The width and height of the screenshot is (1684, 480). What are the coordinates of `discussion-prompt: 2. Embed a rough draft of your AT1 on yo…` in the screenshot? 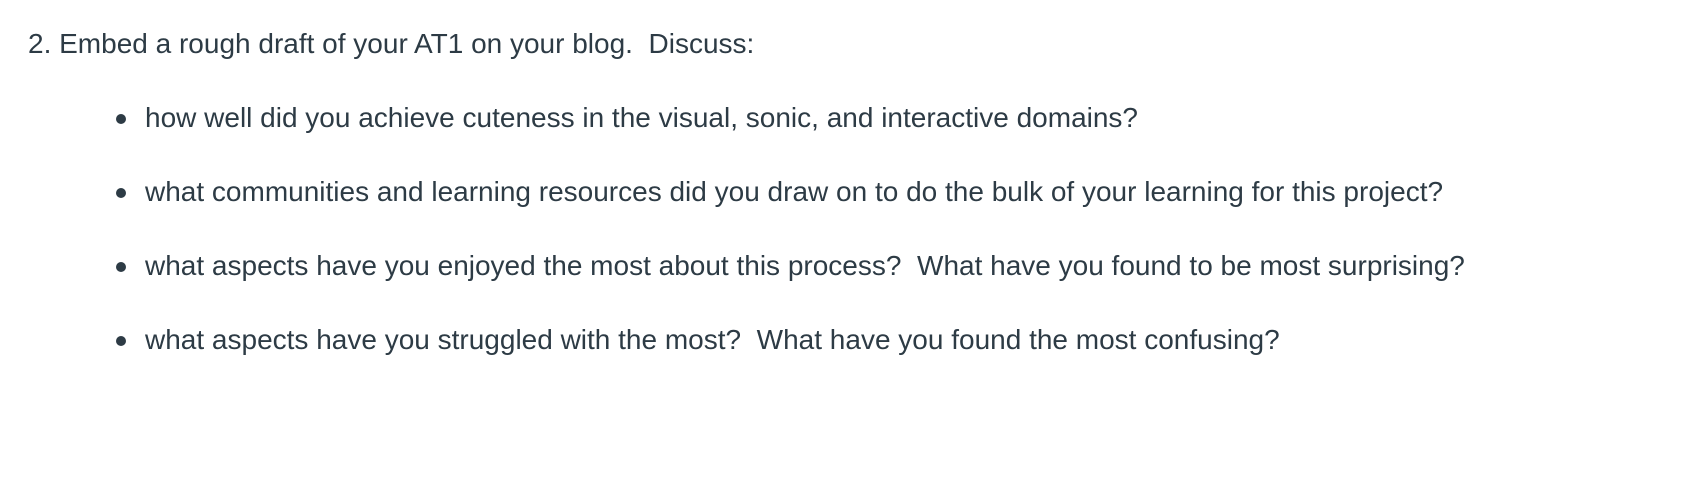 It's located at (391, 43).